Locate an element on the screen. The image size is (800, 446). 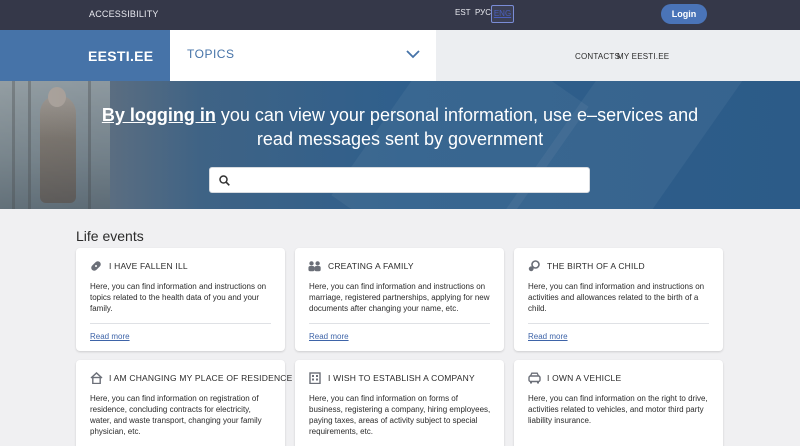
card-header: I WISH TO ESTABLISH A COMPANY is located at coordinates (391, 378).